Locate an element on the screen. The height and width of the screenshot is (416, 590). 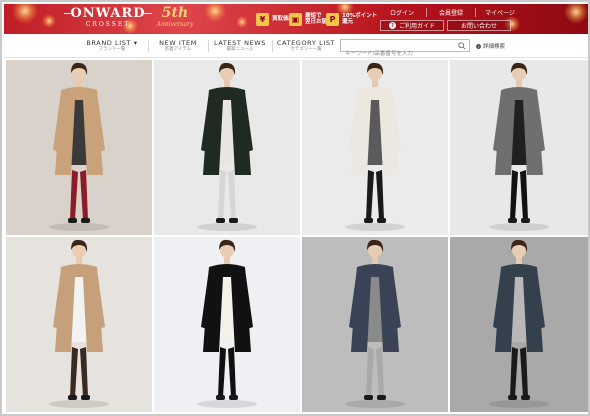
anniversary-number: 5th is located at coordinates (175, 13).